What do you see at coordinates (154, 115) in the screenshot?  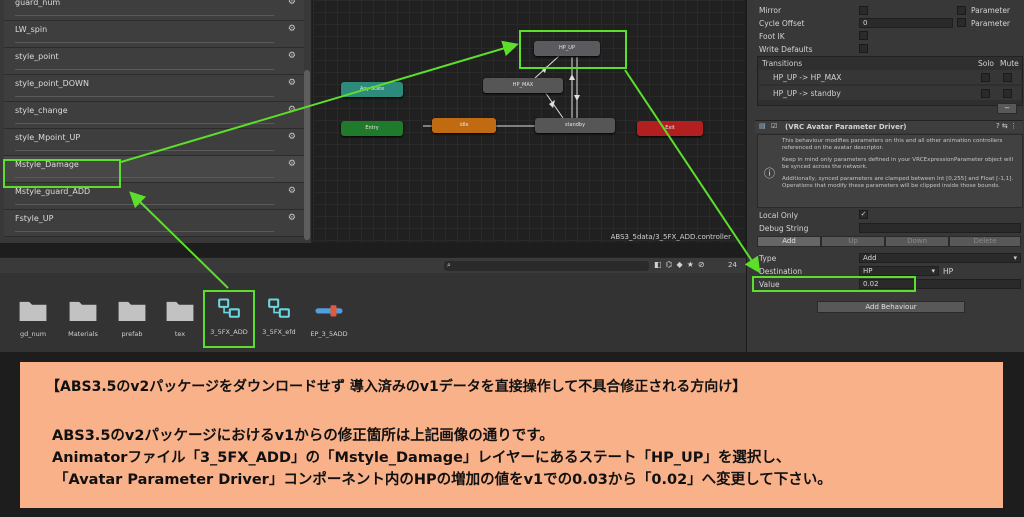 I see `layer-style-change: style_change ⚙` at bounding box center [154, 115].